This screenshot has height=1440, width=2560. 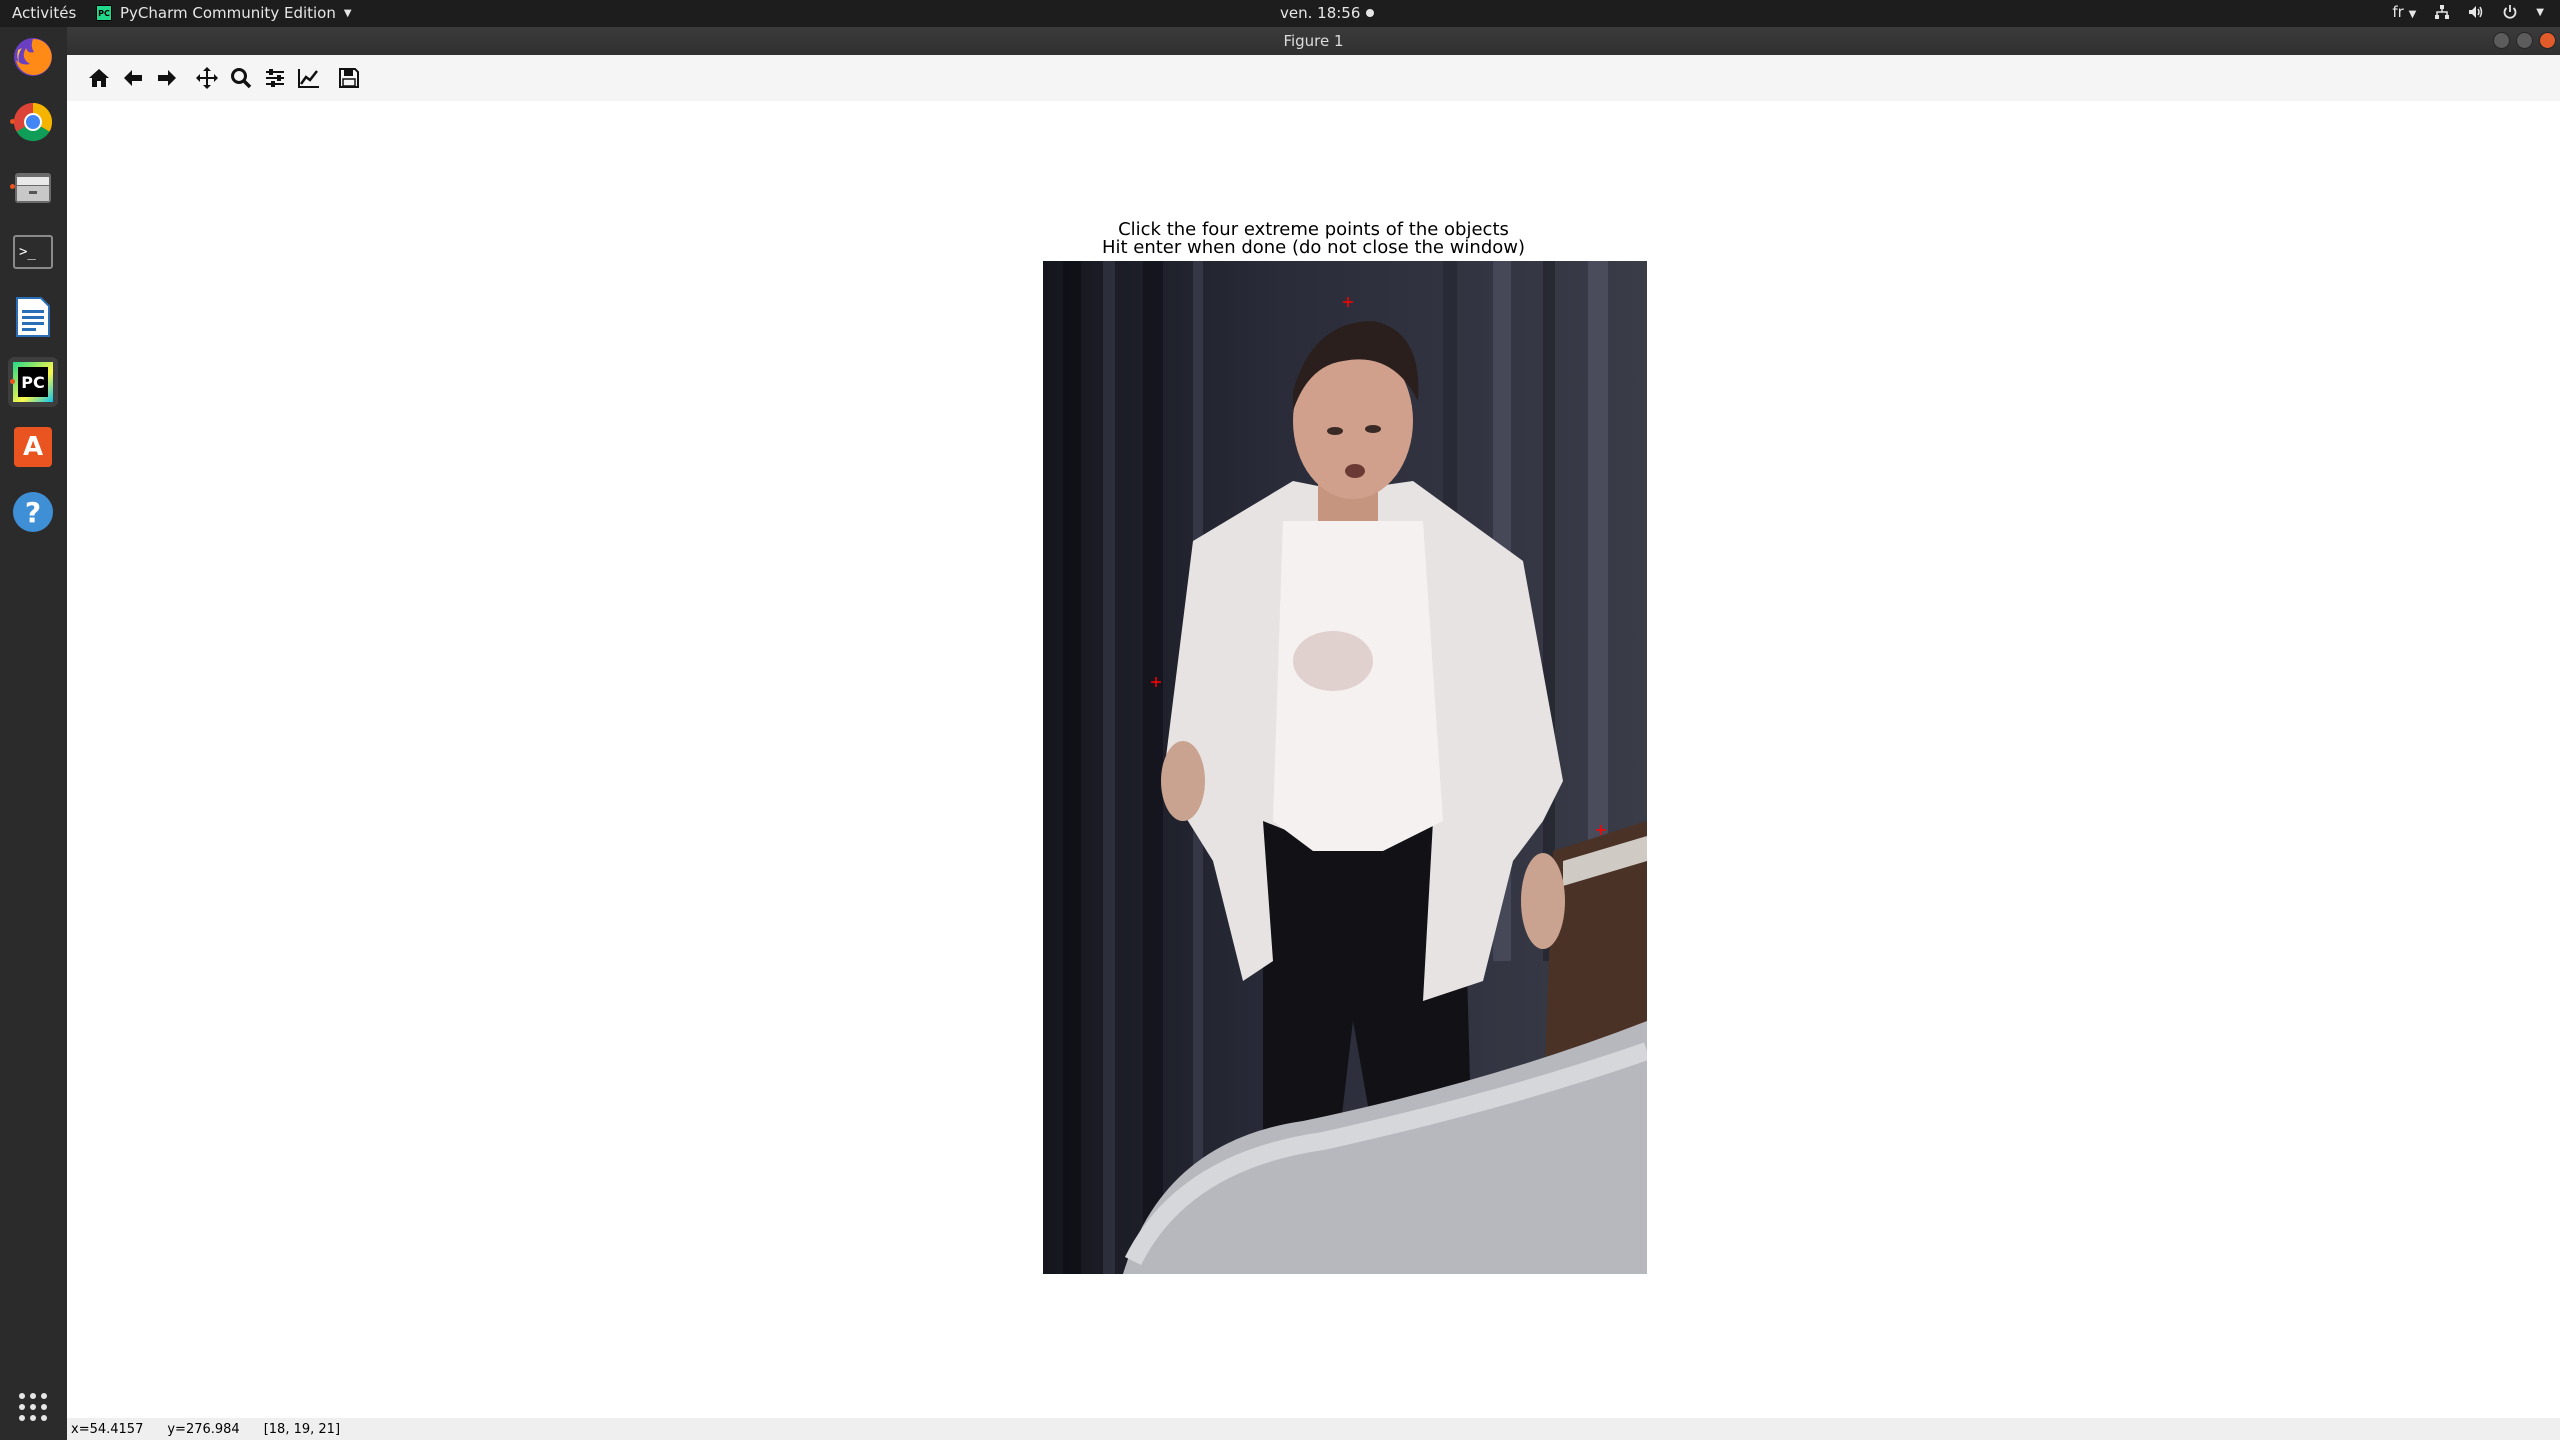 I want to click on configure-subplots-button, so click(x=275, y=78).